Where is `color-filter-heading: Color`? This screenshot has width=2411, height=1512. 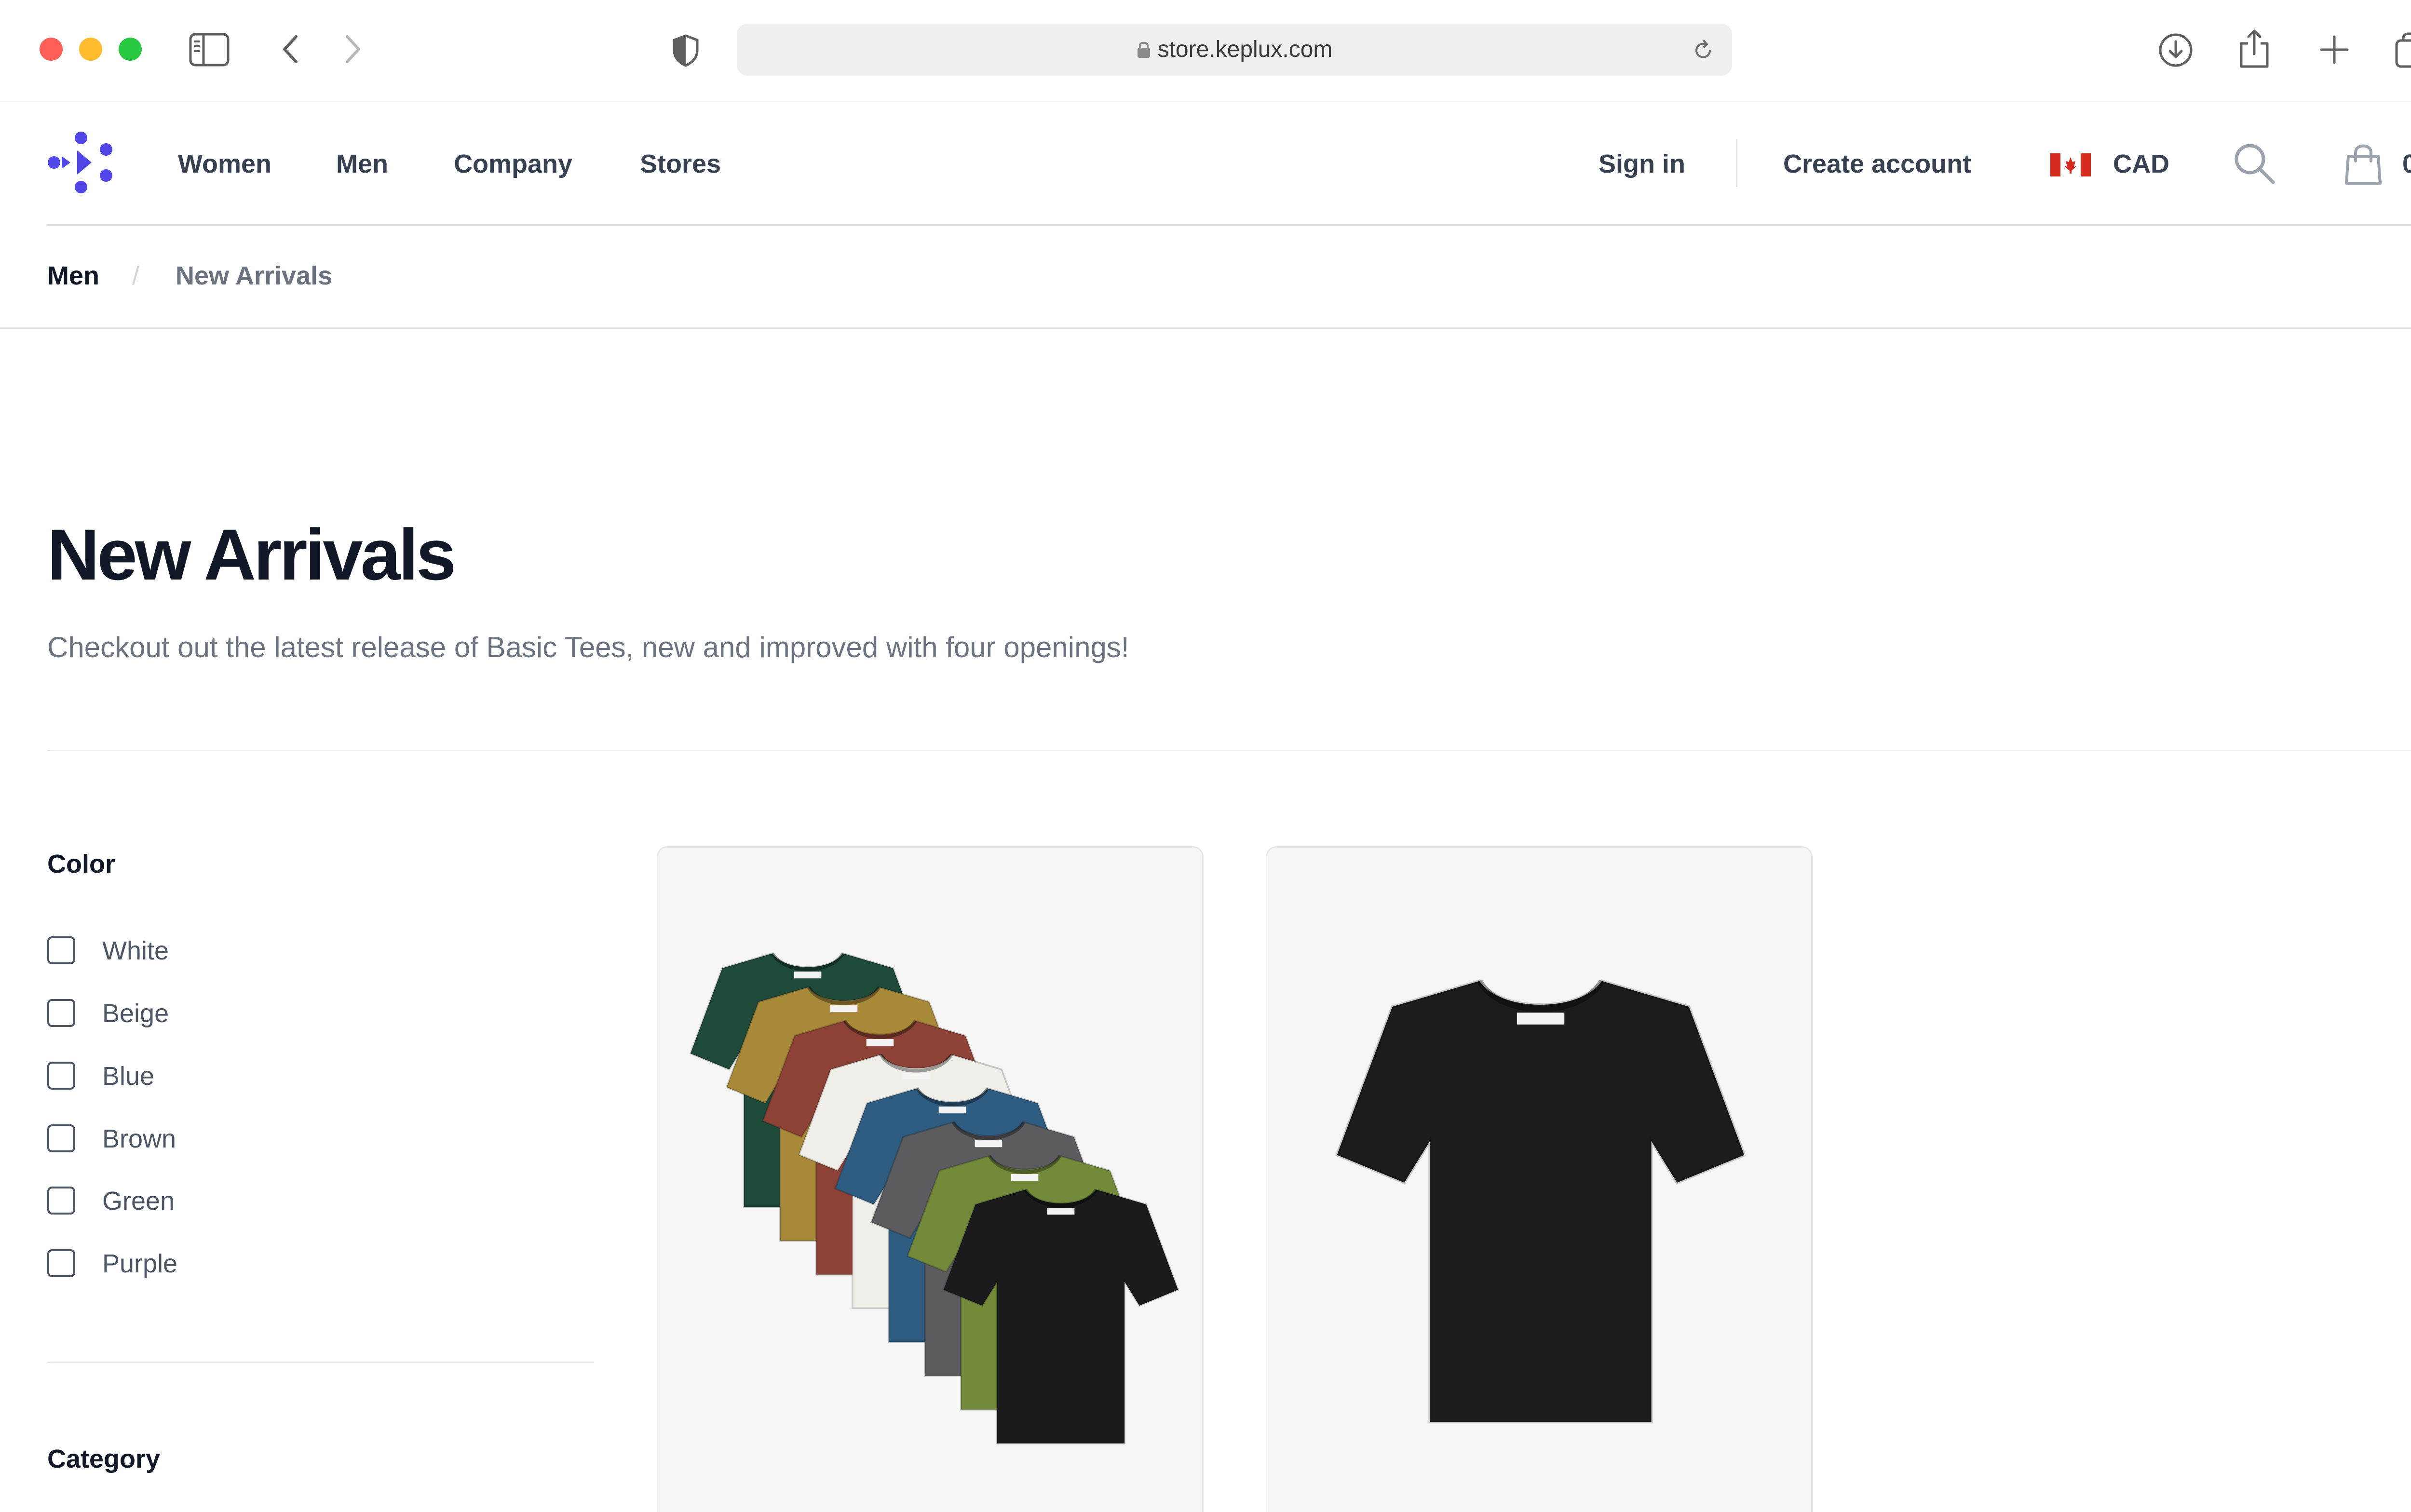
color-filter-heading: Color is located at coordinates (81, 864).